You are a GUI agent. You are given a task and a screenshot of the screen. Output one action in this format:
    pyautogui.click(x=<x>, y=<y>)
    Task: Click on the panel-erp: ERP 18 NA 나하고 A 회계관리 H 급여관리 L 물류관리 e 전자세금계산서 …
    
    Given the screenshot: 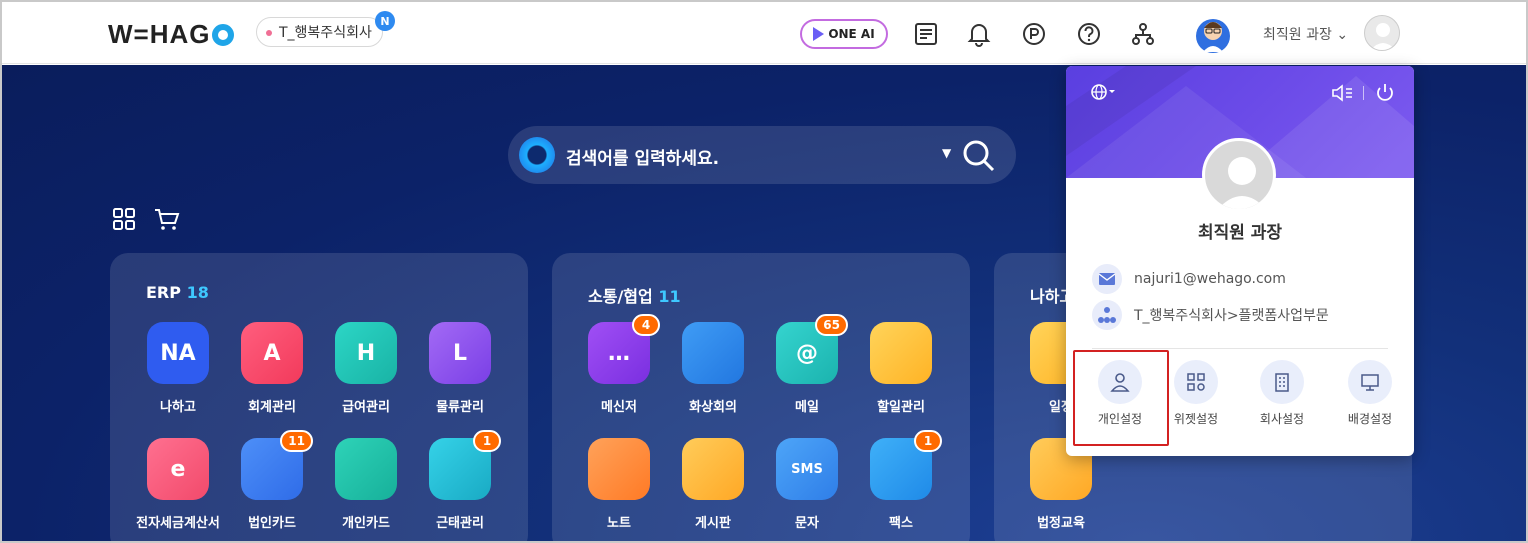 What is the action you would take?
    pyautogui.click(x=319, y=397)
    